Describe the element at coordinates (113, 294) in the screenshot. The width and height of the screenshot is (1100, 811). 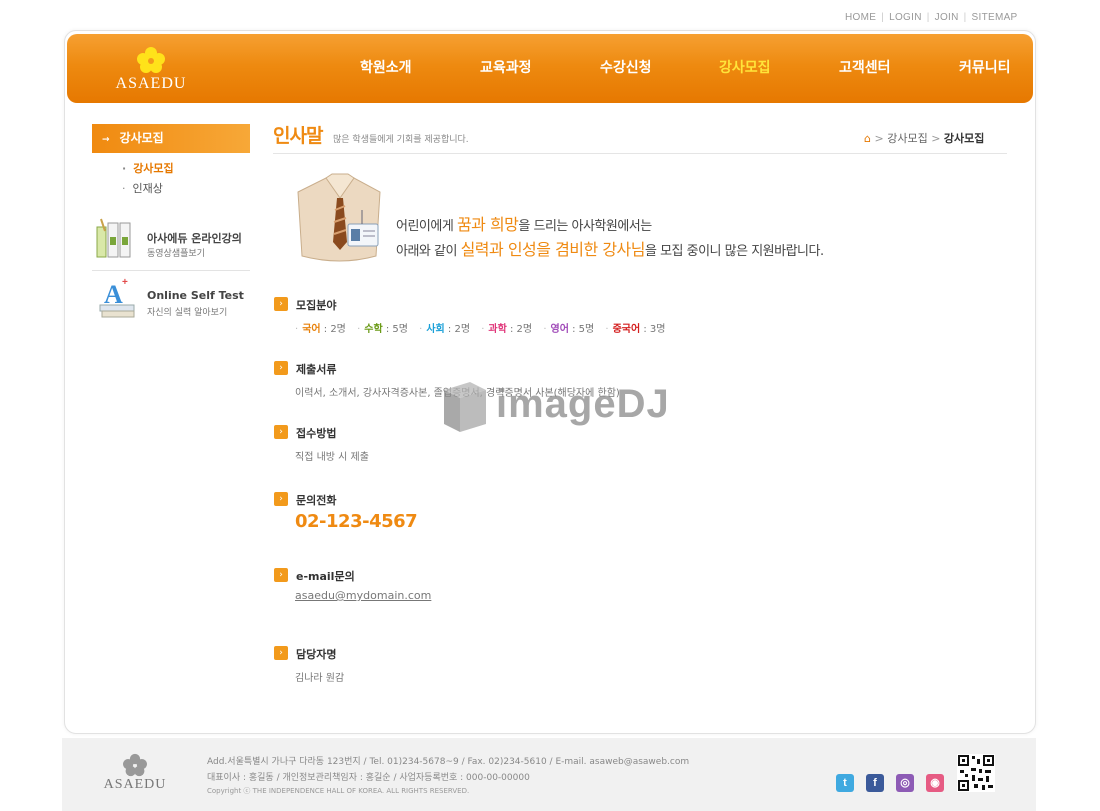
I see `svg-text: A` at that location.